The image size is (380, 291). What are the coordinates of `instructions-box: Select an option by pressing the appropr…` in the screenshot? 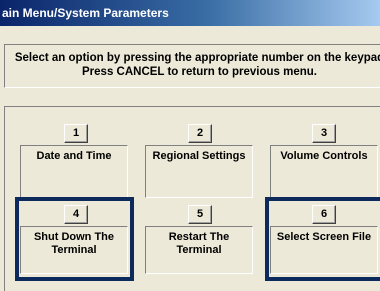 It's located at (192, 66).